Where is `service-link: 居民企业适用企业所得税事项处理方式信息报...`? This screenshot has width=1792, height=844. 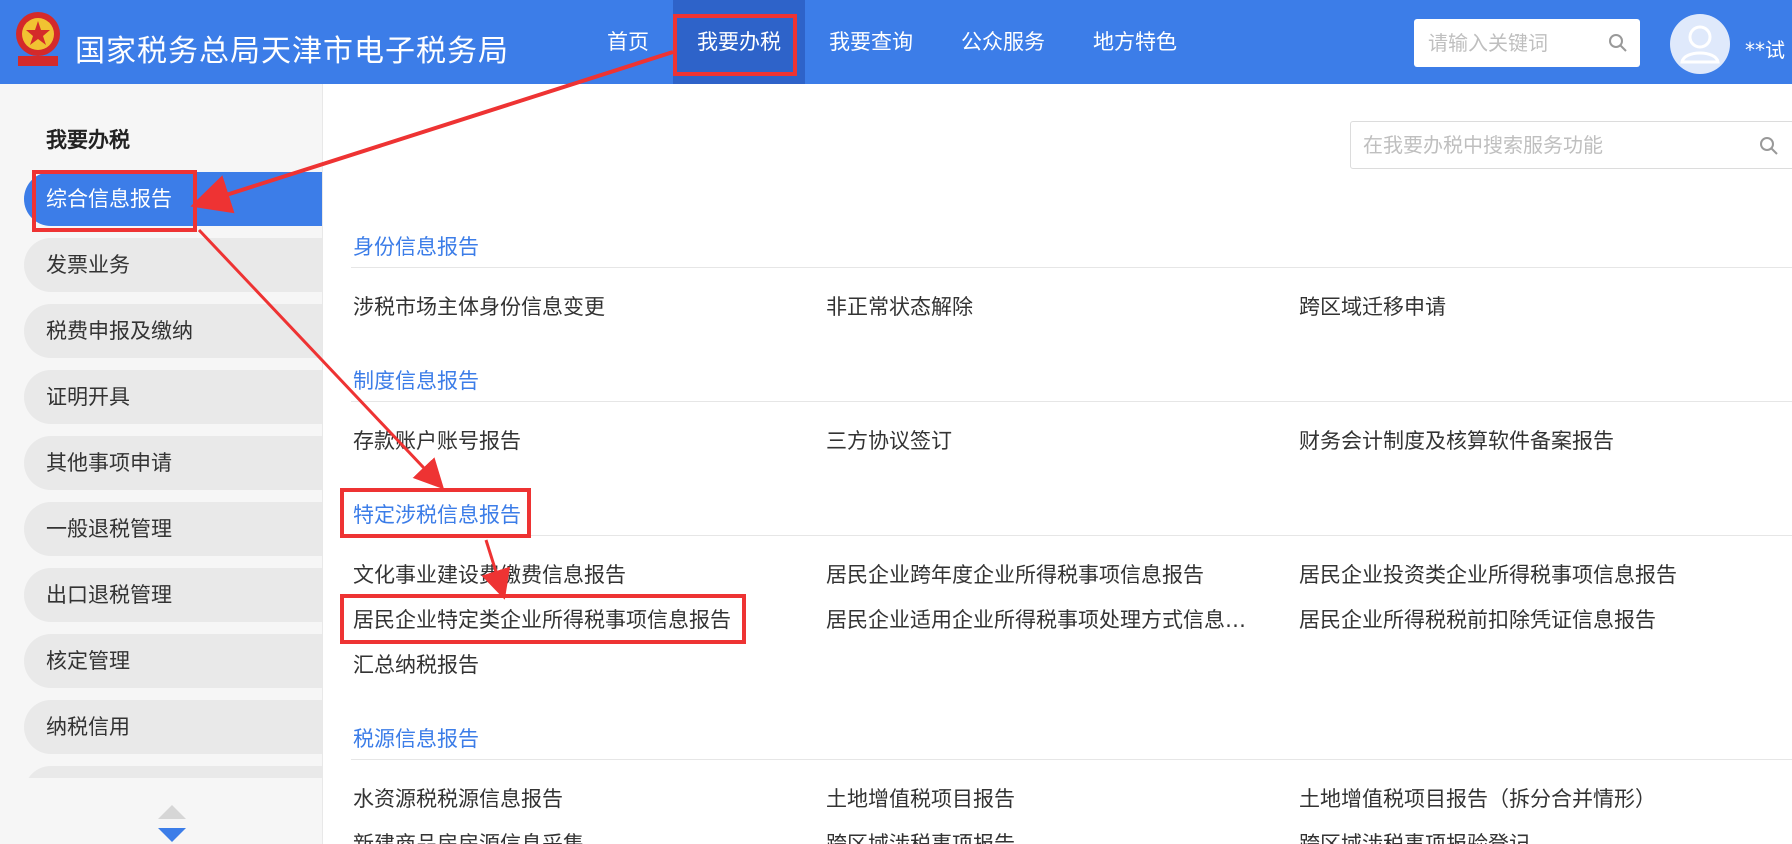 service-link: 居民企业适用企业所得税事项处理方式信息报... is located at coordinates (1046, 619).